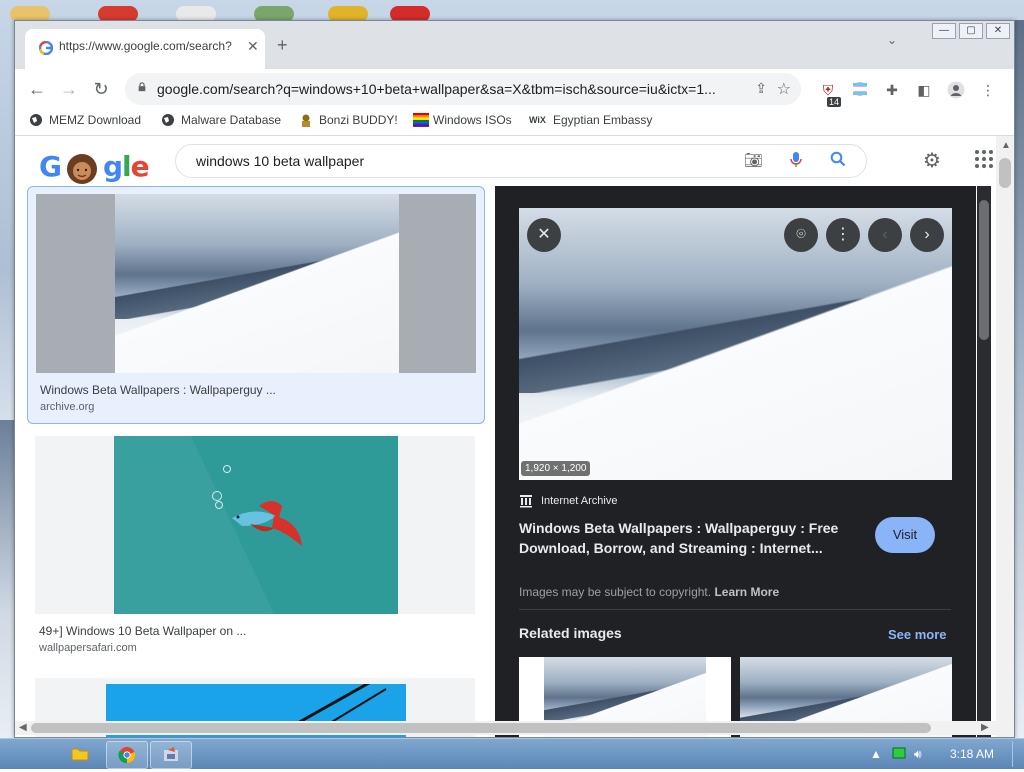 Image resolution: width=1024 pixels, height=772 pixels. Describe the element at coordinates (69, 89) in the screenshot. I see `forward-arrow-icon: →` at that location.